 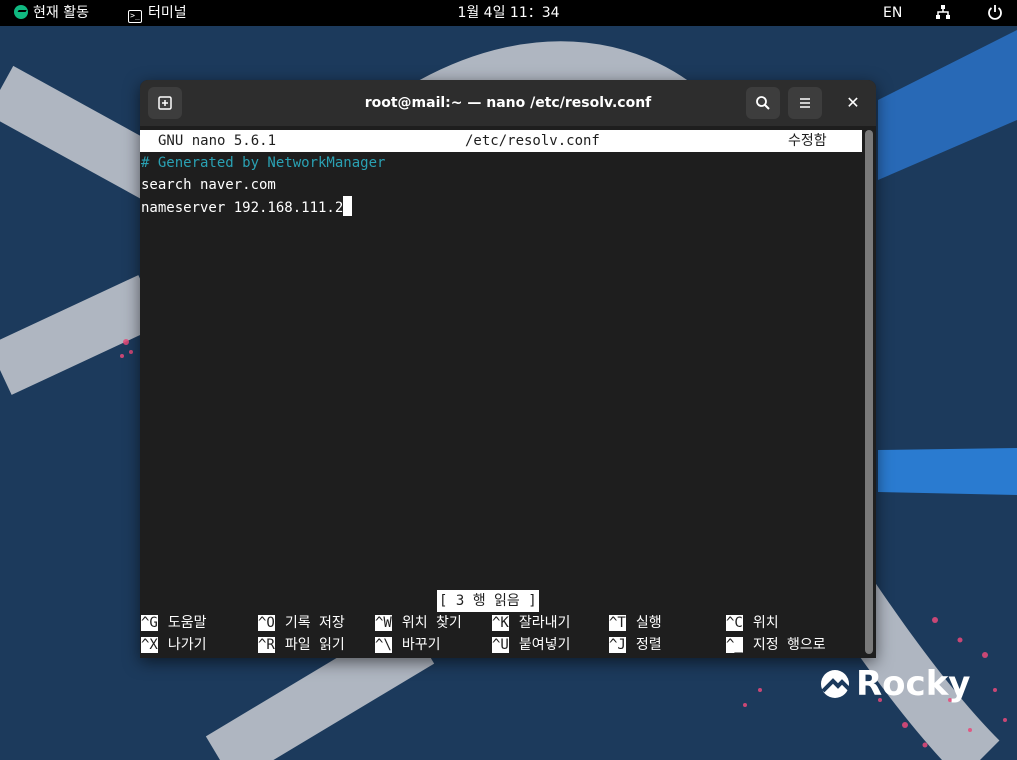 What do you see at coordinates (187, 645) in the screenshot?
I see `shortcut-label: 나가기` at bounding box center [187, 645].